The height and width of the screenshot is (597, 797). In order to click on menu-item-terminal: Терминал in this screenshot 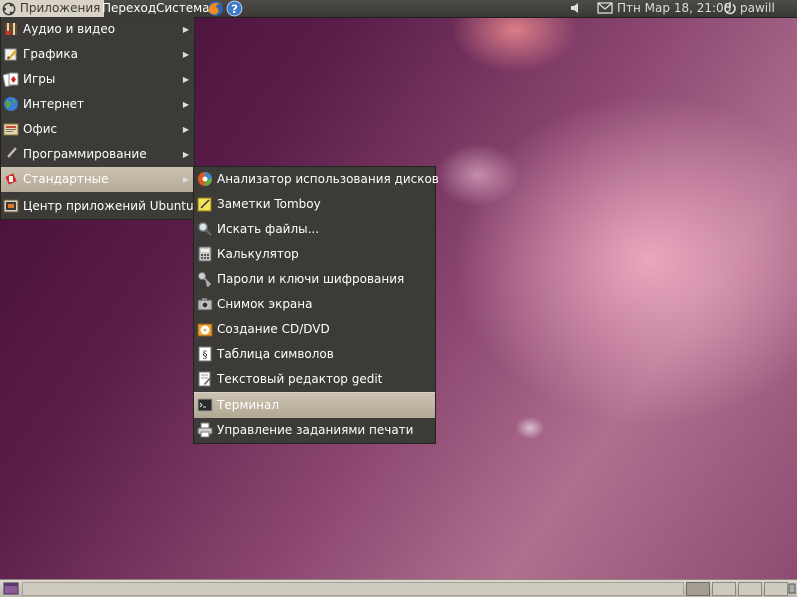, I will do `click(314, 405)`.